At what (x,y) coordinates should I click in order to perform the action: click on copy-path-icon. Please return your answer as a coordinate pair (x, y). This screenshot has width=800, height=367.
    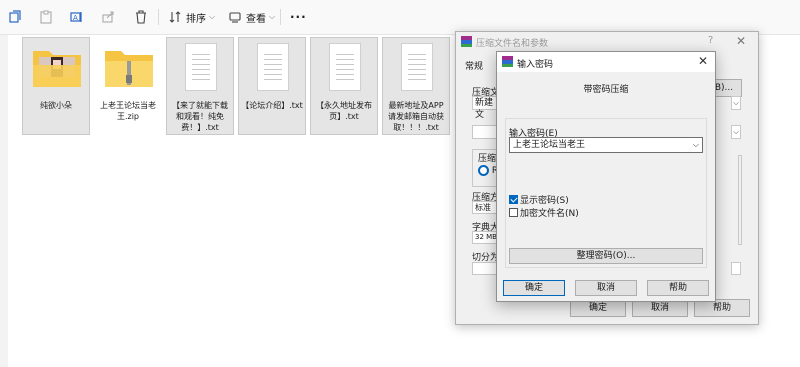
    Looking at the image, I should click on (15, 17).